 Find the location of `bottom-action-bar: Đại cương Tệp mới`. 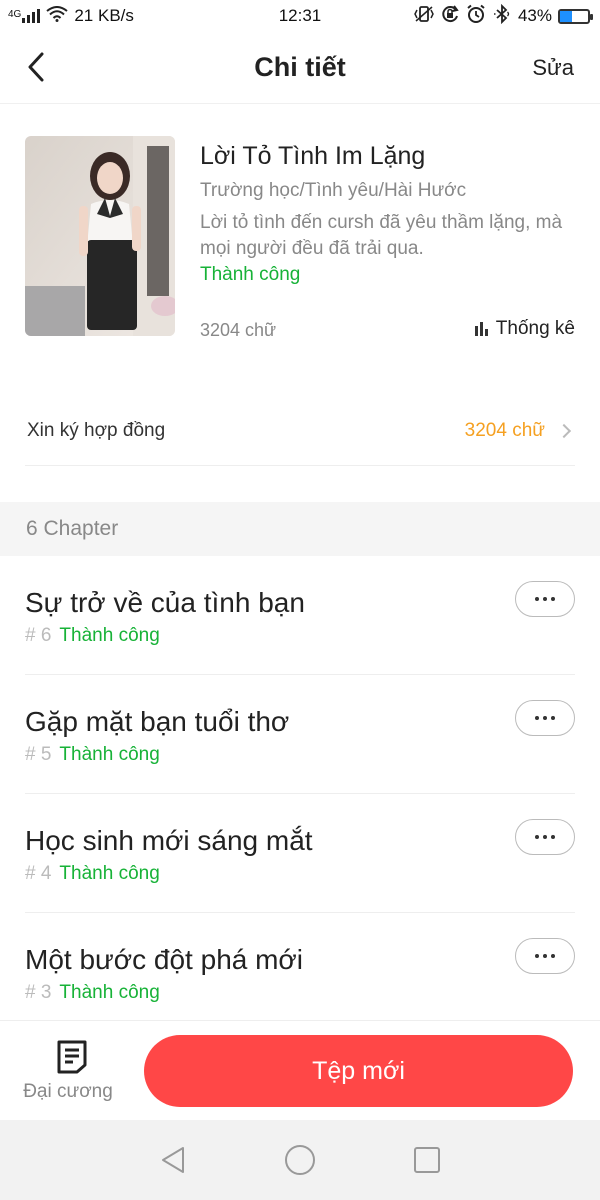

bottom-action-bar: Đại cương Tệp mới is located at coordinates (300, 1070).